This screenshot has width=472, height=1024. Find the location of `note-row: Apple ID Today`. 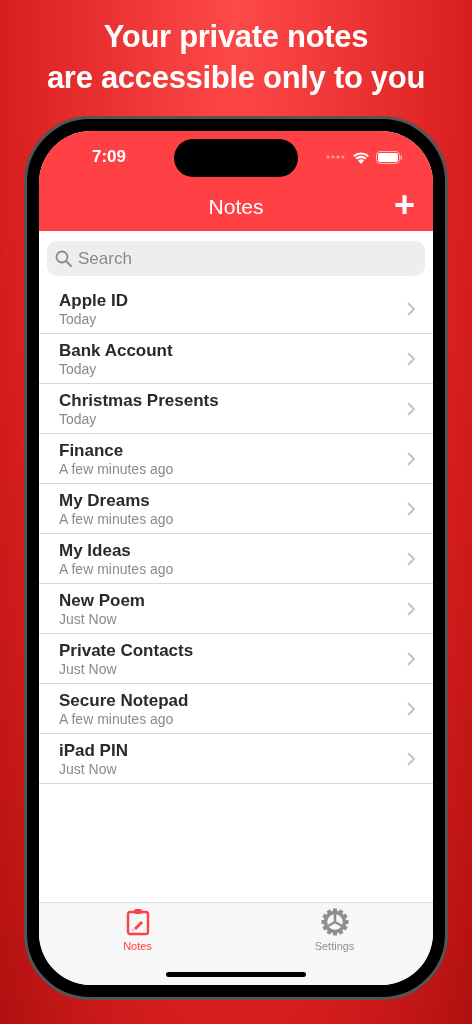

note-row: Apple ID Today is located at coordinates (236, 309).